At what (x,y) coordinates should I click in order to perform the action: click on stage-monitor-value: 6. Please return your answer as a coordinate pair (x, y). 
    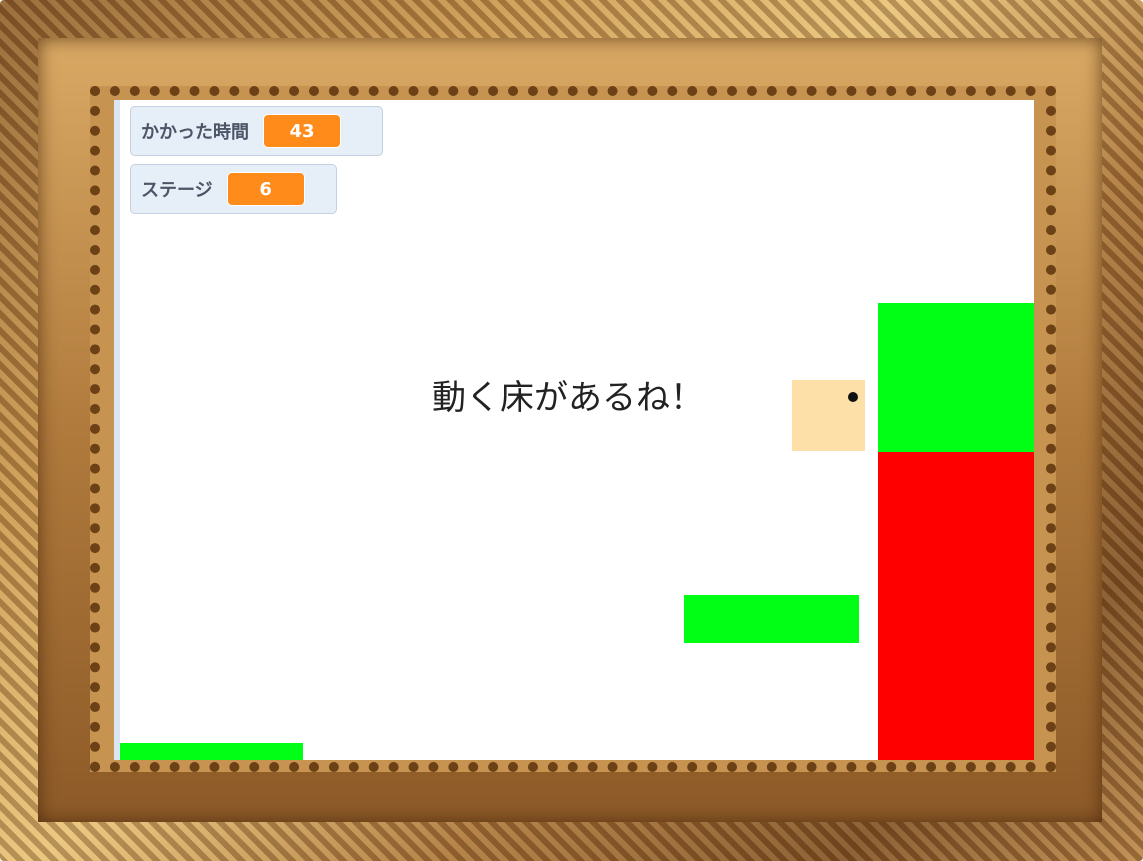
    Looking at the image, I should click on (265, 189).